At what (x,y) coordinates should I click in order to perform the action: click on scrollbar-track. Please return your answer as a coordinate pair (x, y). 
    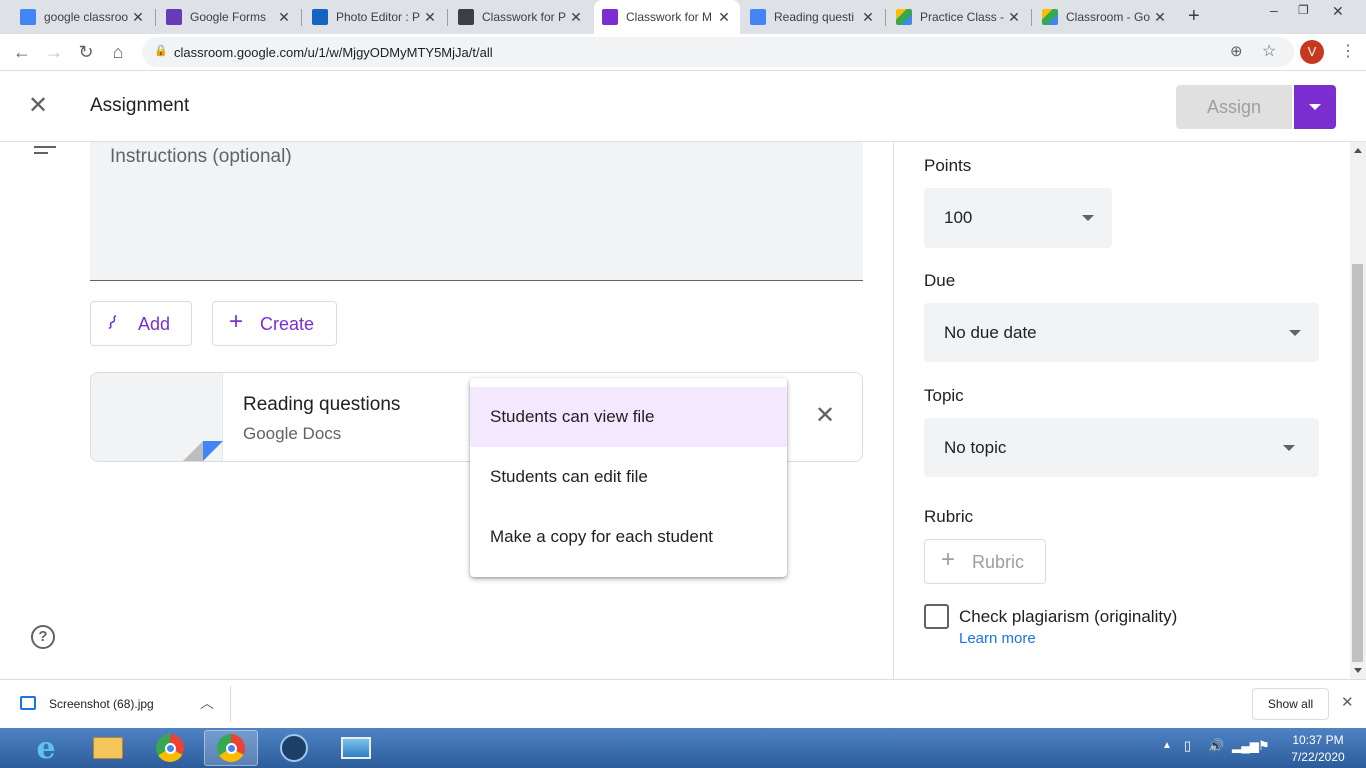
    Looking at the image, I should click on (1358, 410).